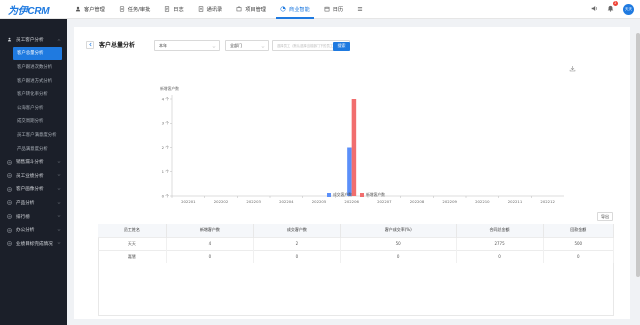  What do you see at coordinates (139, 9) in the screenshot?
I see `nav-item-label: 任务/审批` at bounding box center [139, 9].